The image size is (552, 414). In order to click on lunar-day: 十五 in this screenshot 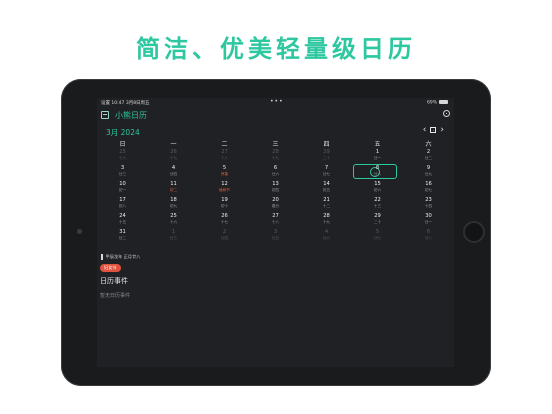, I will do `click(122, 222)`.